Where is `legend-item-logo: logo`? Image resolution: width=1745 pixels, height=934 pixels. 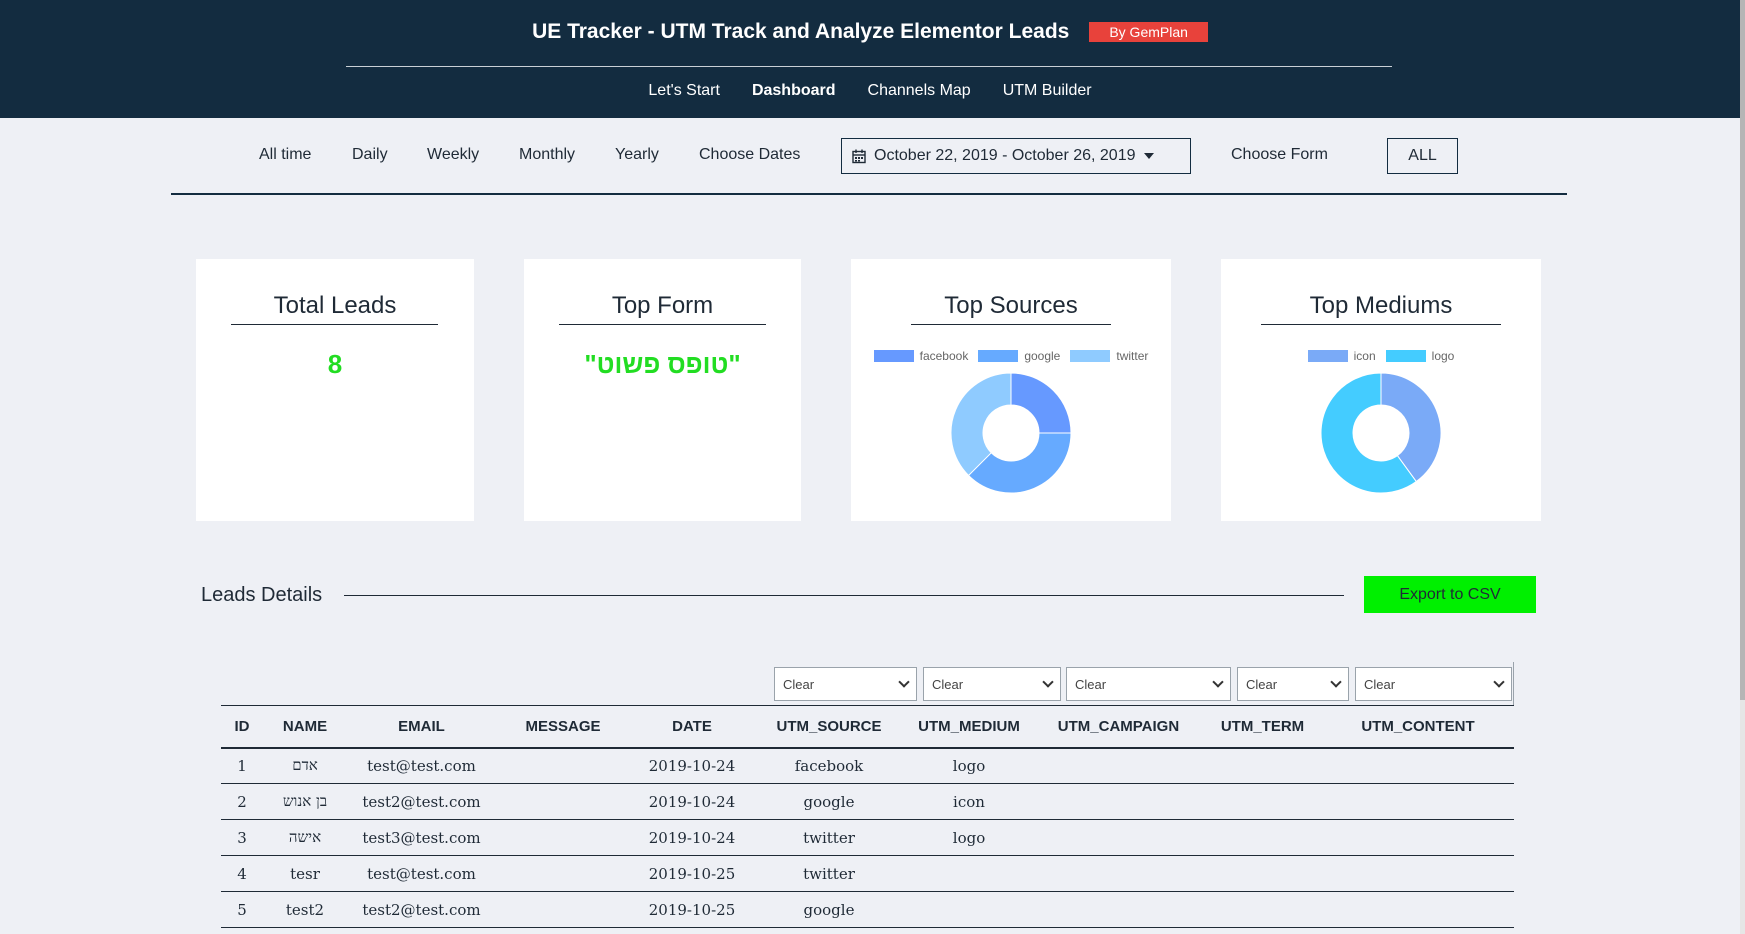 legend-item-logo: logo is located at coordinates (1419, 356).